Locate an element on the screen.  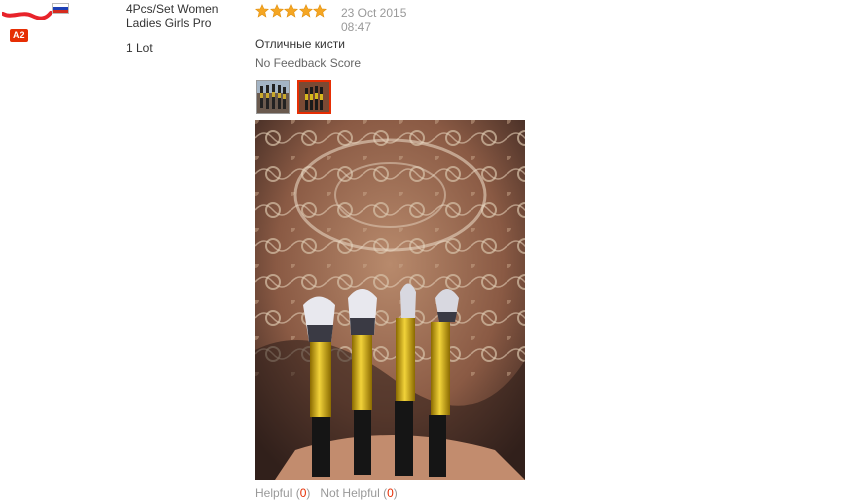
product-title: 4Pcs/Set Women Ladies Girls Pro Makeup is located at coordinates (186, 17).